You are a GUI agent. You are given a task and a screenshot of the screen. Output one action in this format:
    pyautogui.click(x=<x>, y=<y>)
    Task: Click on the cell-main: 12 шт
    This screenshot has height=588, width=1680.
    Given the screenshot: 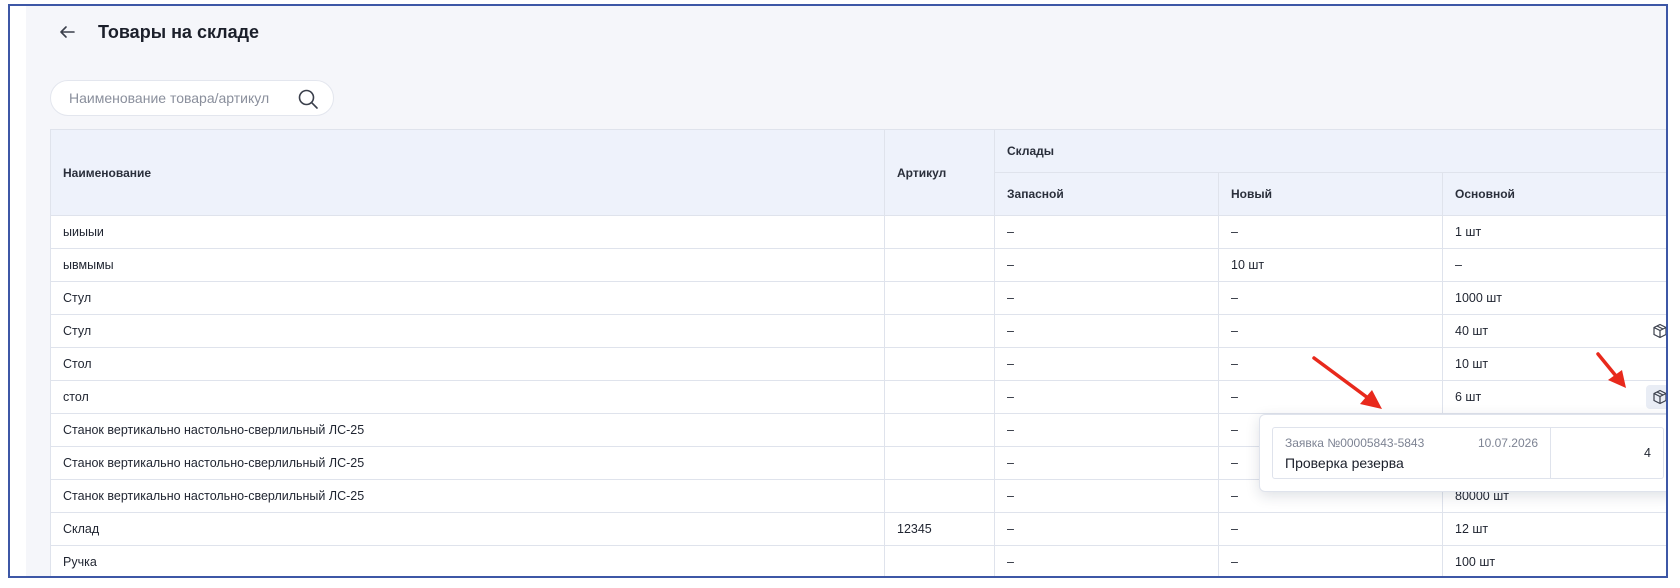 What is the action you would take?
    pyautogui.click(x=1553, y=529)
    